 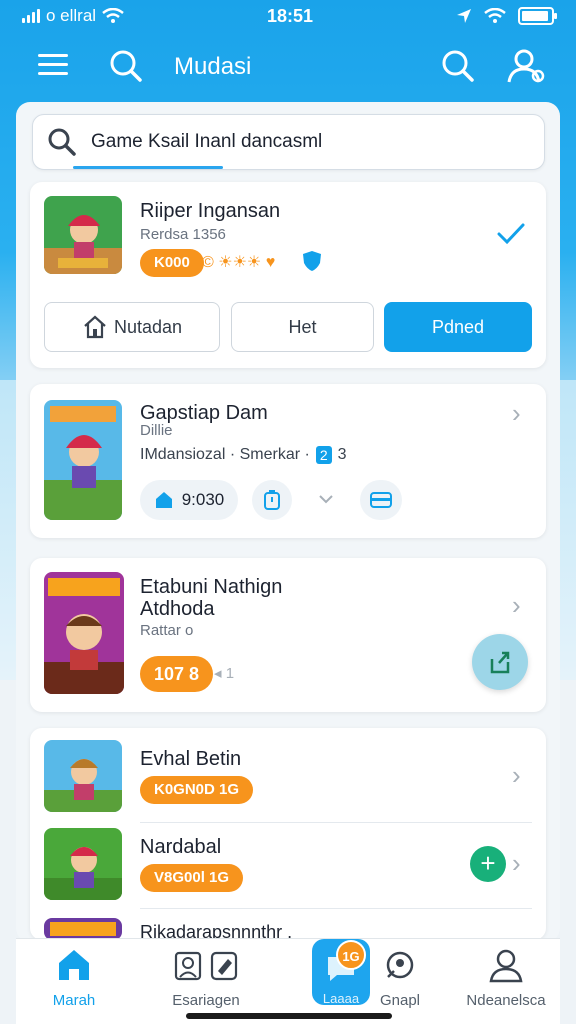 I want to click on menu-icon, so click(x=53, y=66).